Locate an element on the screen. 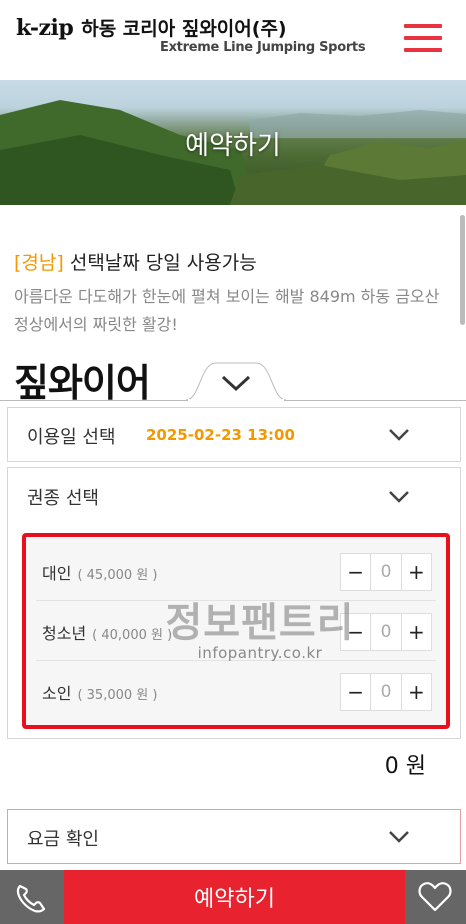 The width and height of the screenshot is (466, 924). intro-headline-text: 선택날짜 당일 사용가능 is located at coordinates (160, 263).